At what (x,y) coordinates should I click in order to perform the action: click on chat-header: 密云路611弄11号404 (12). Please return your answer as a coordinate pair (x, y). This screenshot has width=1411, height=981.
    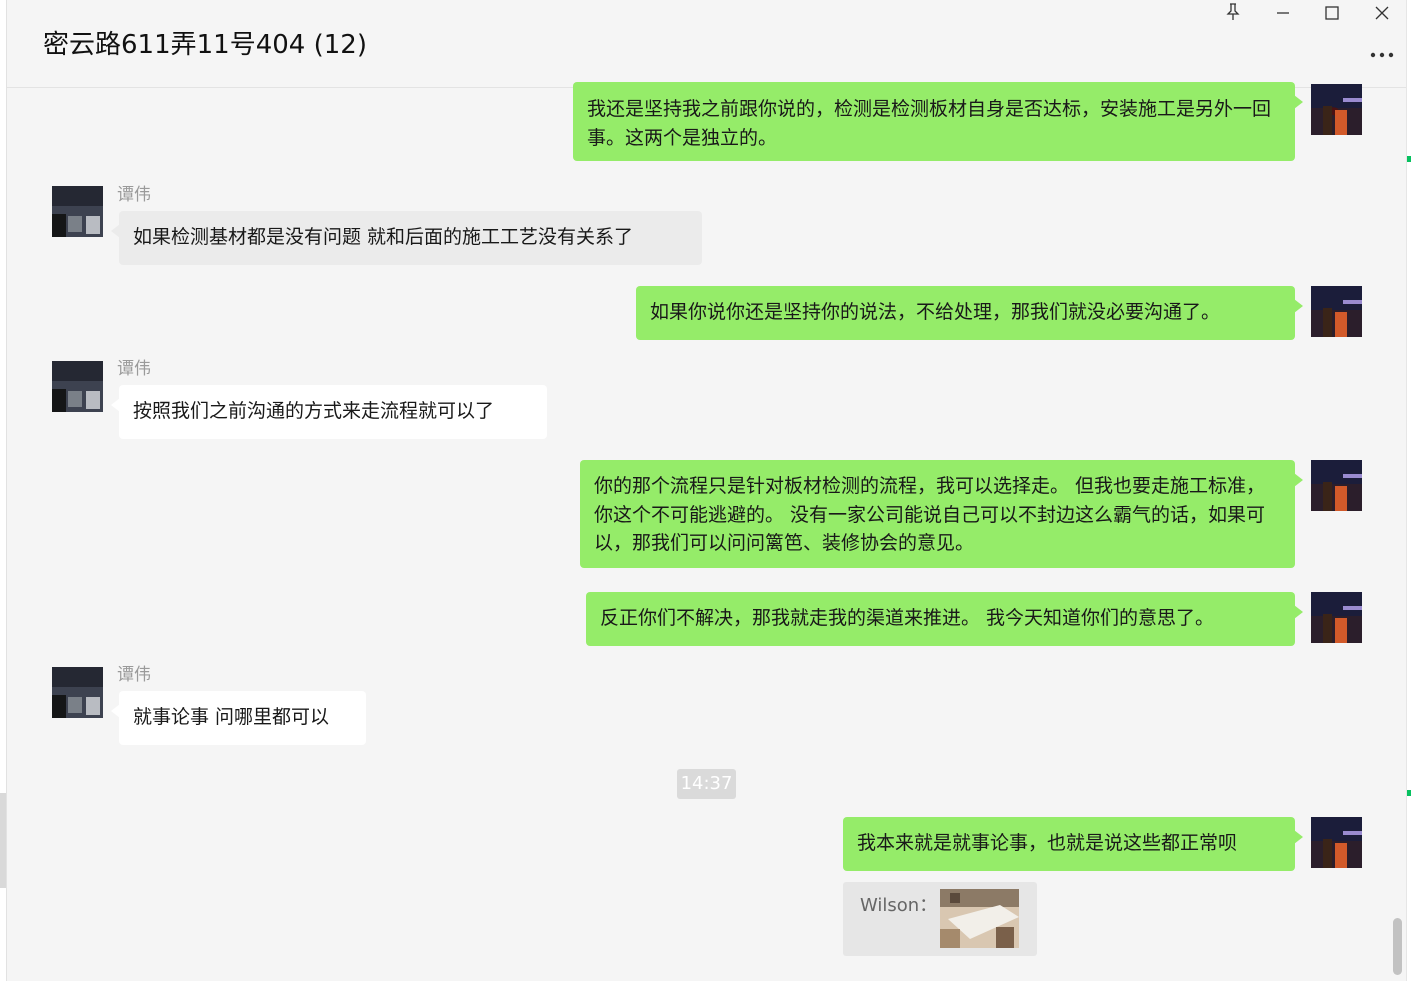
    Looking at the image, I should click on (706, 44).